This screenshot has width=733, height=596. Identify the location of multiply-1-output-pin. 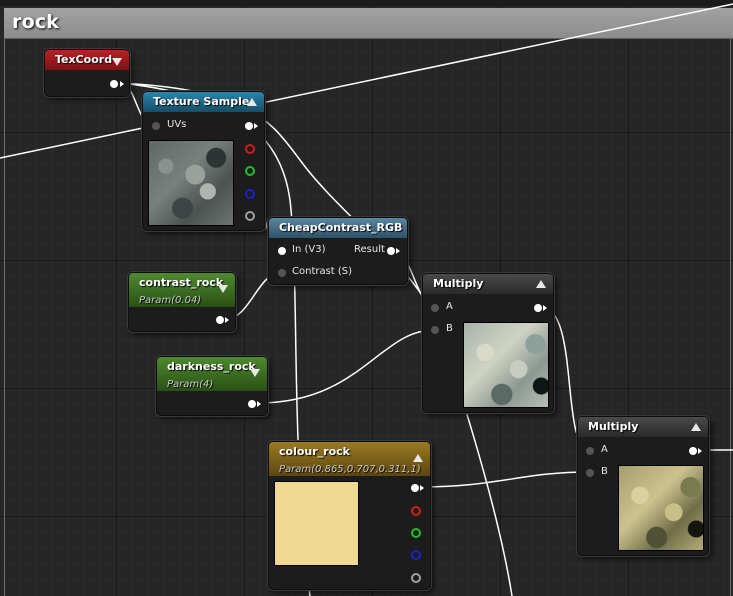
(538, 308).